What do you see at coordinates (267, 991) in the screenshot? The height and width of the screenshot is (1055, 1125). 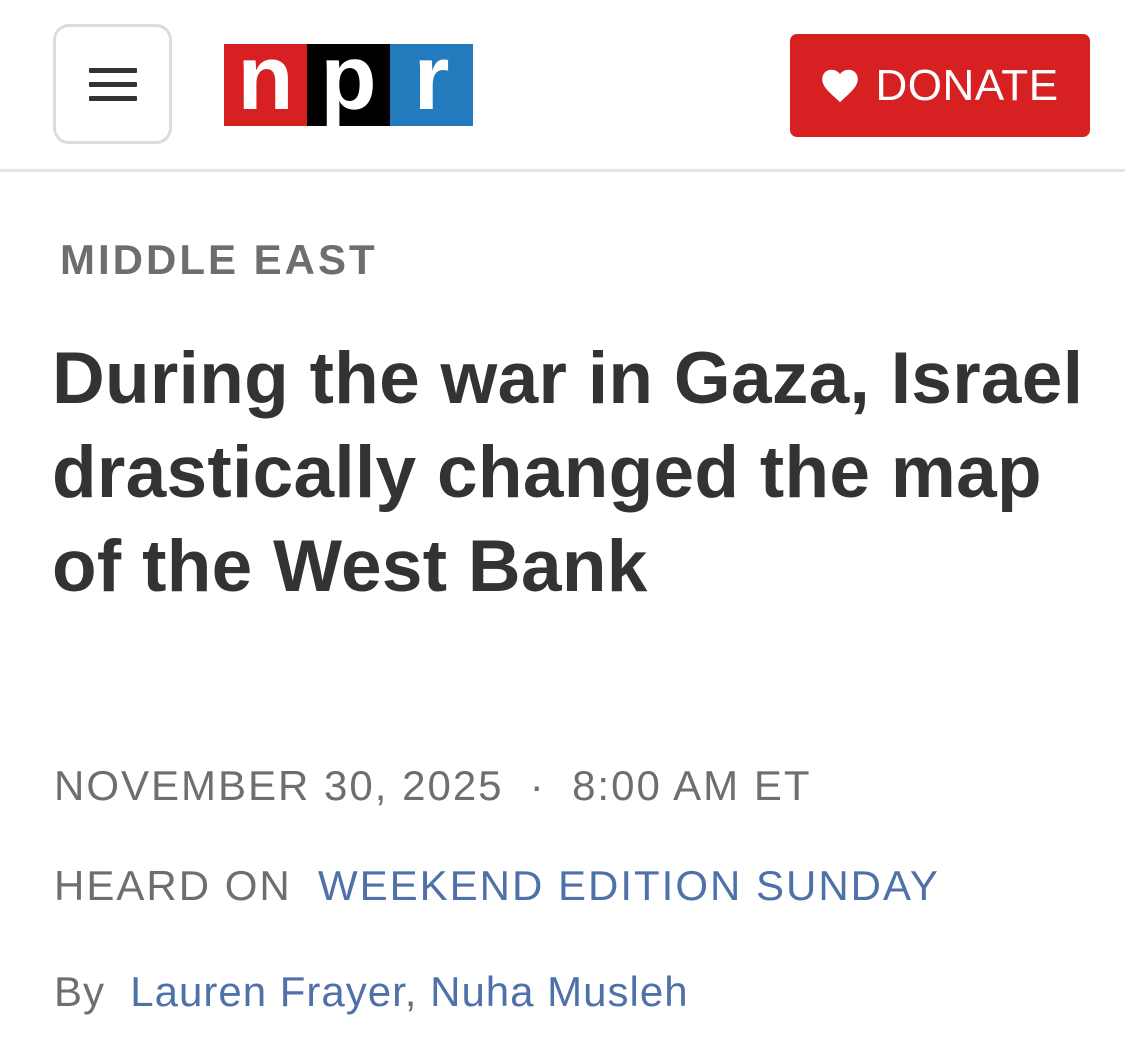 I see `author-link: Lauren Frayer` at bounding box center [267, 991].